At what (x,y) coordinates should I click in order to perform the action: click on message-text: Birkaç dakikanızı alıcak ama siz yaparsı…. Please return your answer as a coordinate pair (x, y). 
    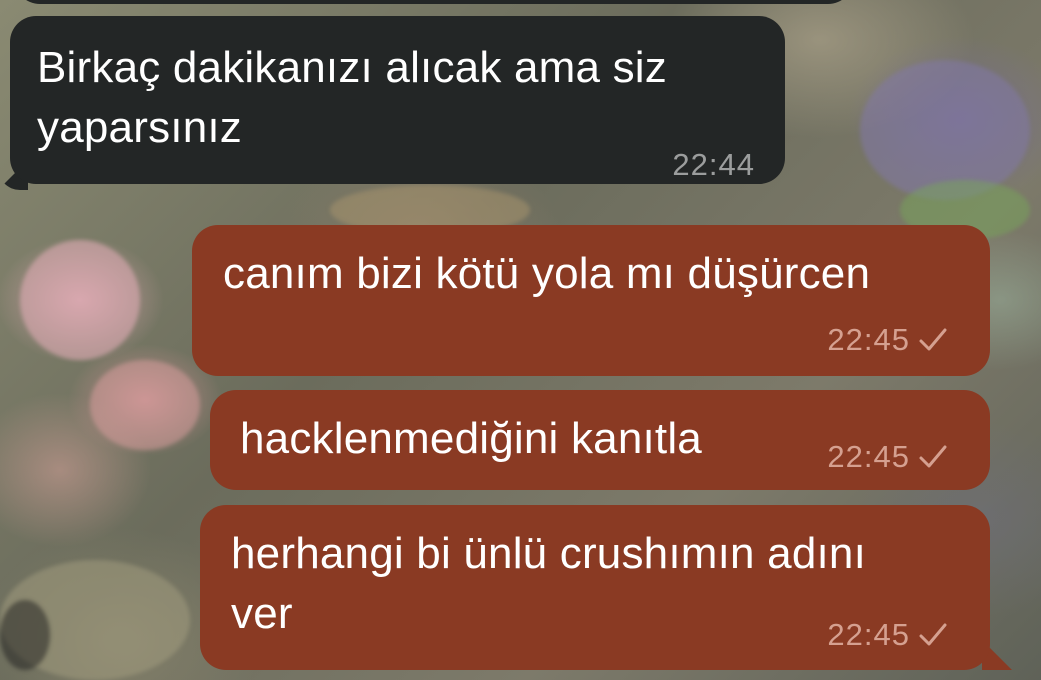
    Looking at the image, I should click on (352, 97).